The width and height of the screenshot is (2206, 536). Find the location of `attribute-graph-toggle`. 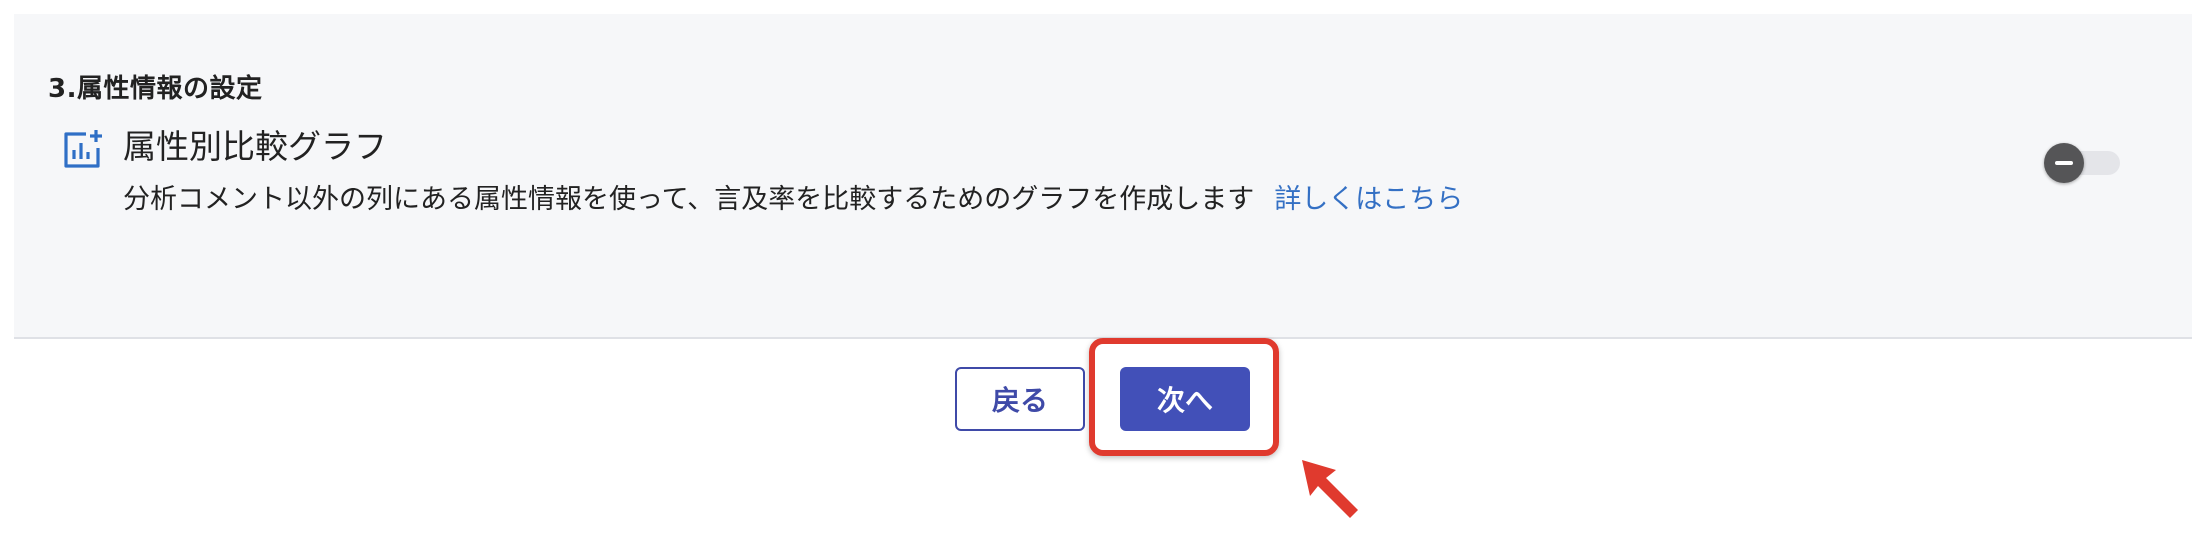

attribute-graph-toggle is located at coordinates (2084, 163).